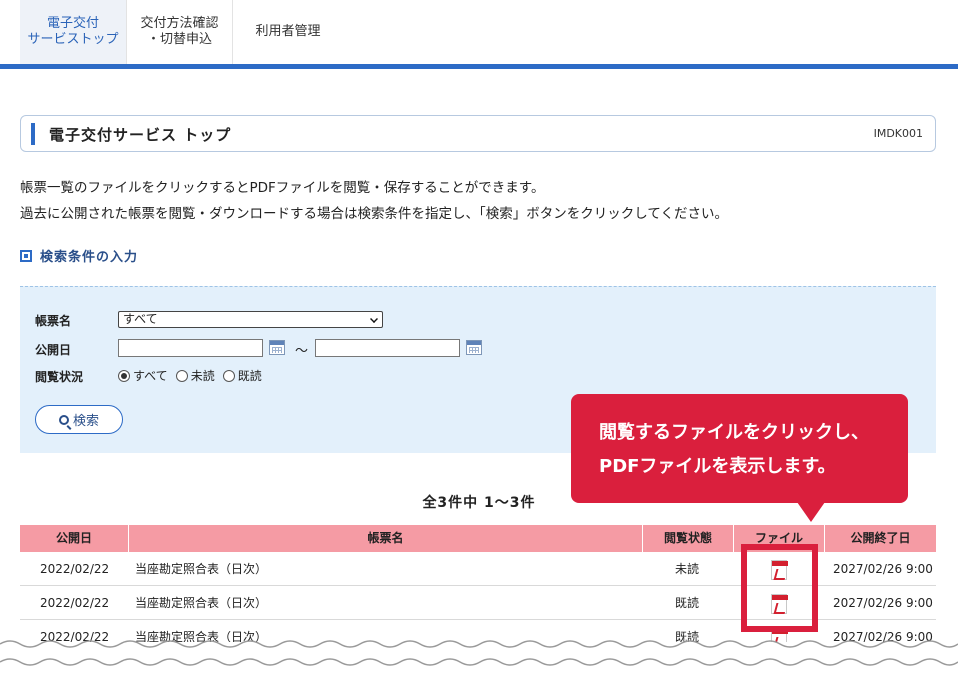 The image size is (958, 689). What do you see at coordinates (386, 538) in the screenshot?
I see `column-header-form-name: 帳票名` at bounding box center [386, 538].